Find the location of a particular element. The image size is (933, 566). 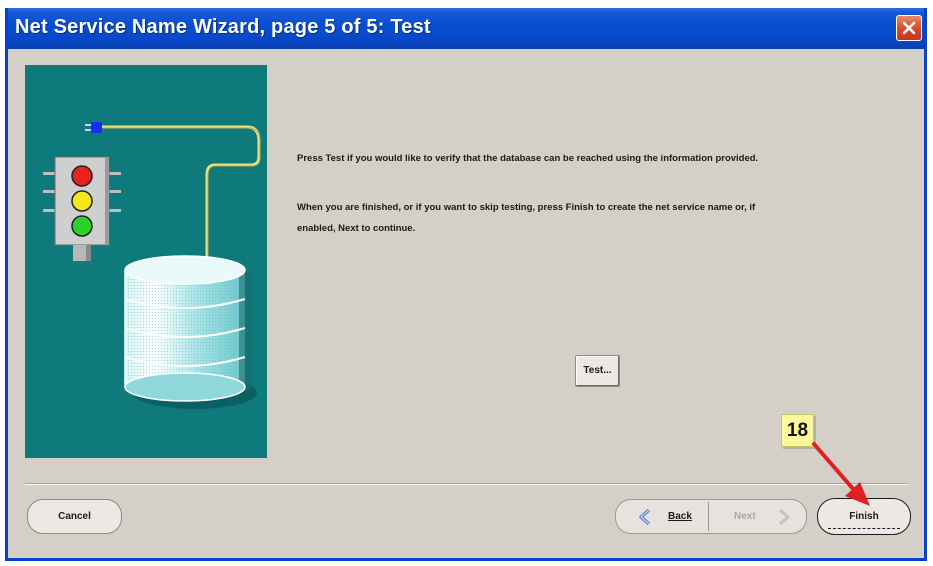

close-icon is located at coordinates (909, 28).